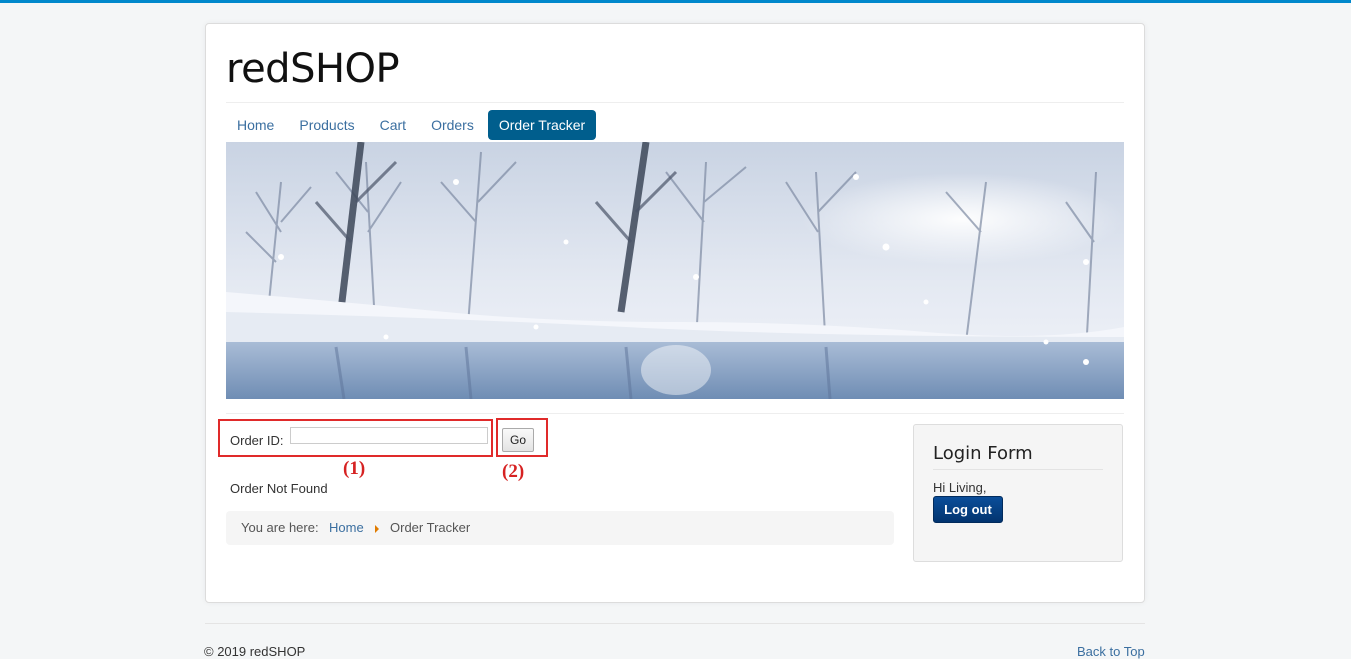 The width and height of the screenshot is (1351, 659). Describe the element at coordinates (983, 453) in the screenshot. I see `login-title: Login Form` at that location.